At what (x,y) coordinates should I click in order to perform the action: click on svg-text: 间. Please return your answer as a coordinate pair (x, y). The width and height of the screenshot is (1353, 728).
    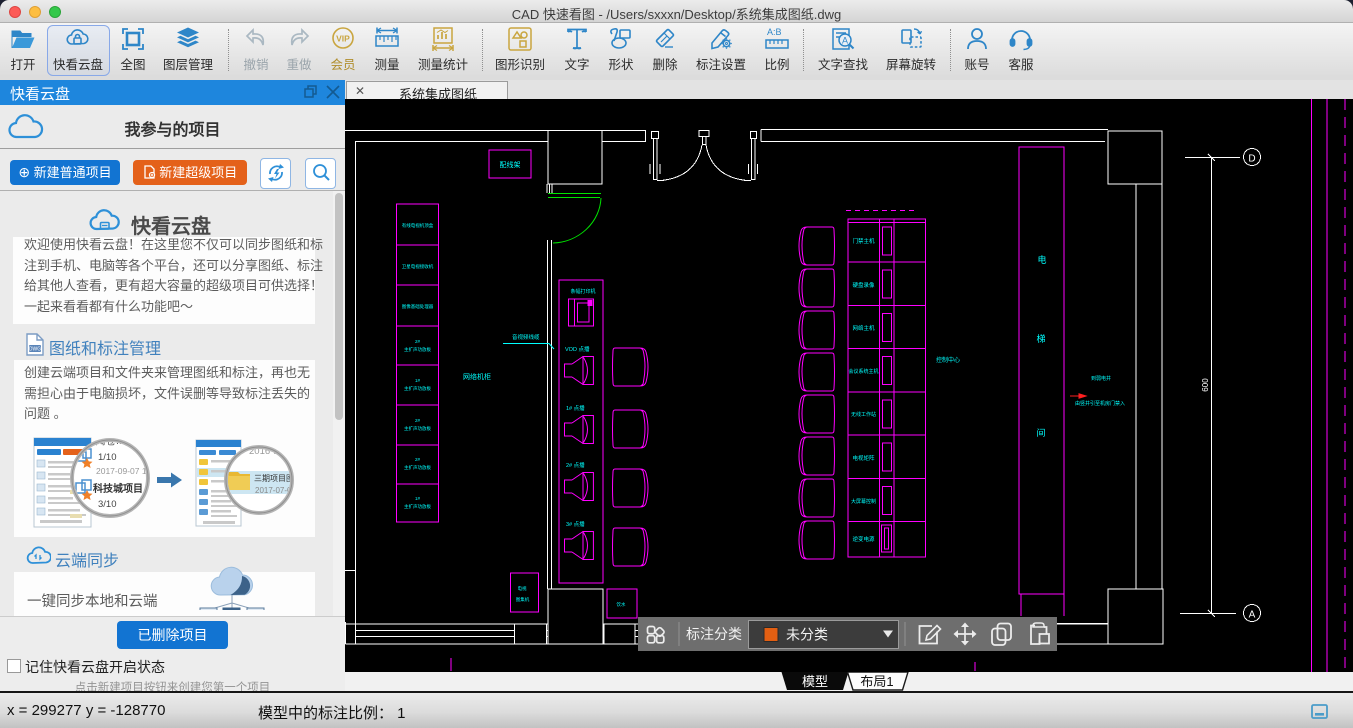
    Looking at the image, I should click on (1040, 432).